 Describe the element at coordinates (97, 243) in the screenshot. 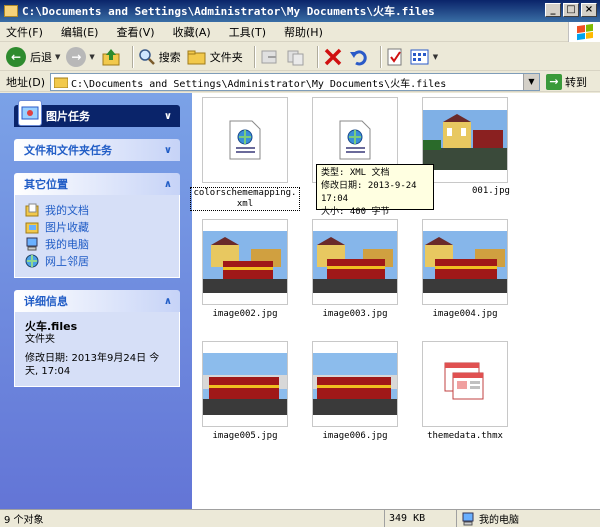

I see `link-my-computer: 我的电脑` at that location.